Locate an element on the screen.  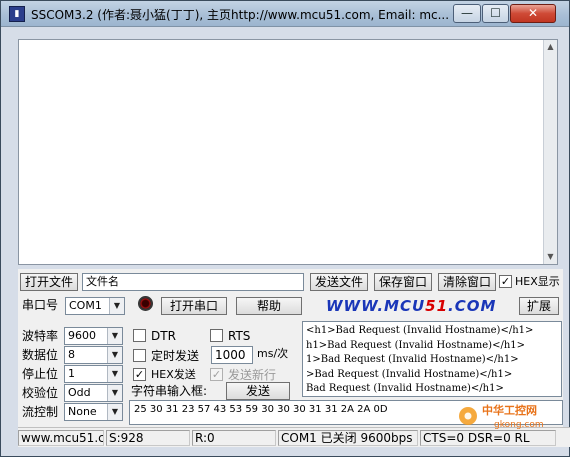
status-website: www.mcu51.cor is located at coordinates (61, 438).